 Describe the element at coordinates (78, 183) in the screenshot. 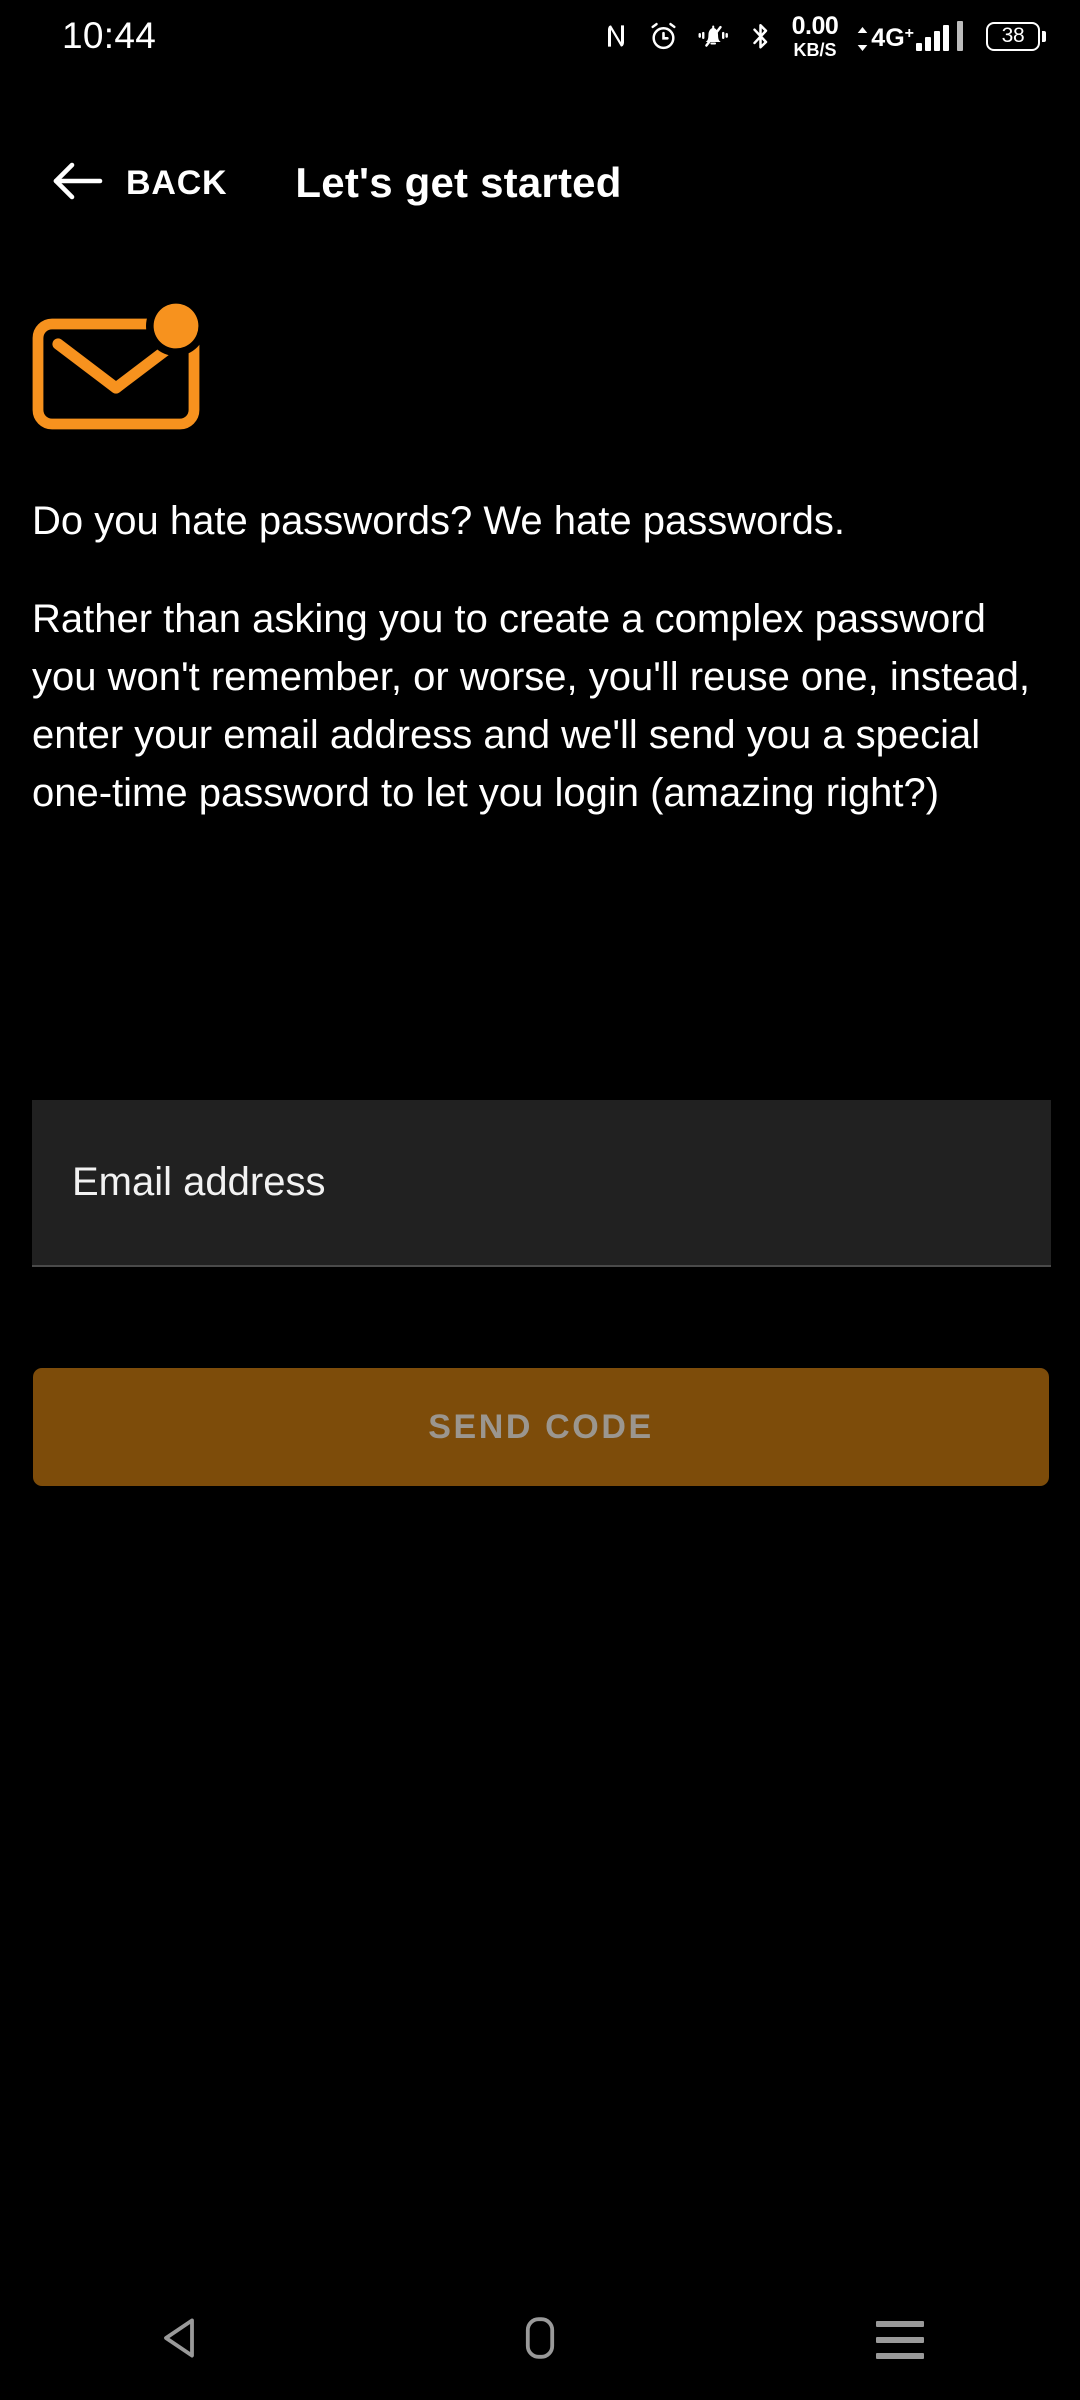

I see `arrow-left-icon` at that location.